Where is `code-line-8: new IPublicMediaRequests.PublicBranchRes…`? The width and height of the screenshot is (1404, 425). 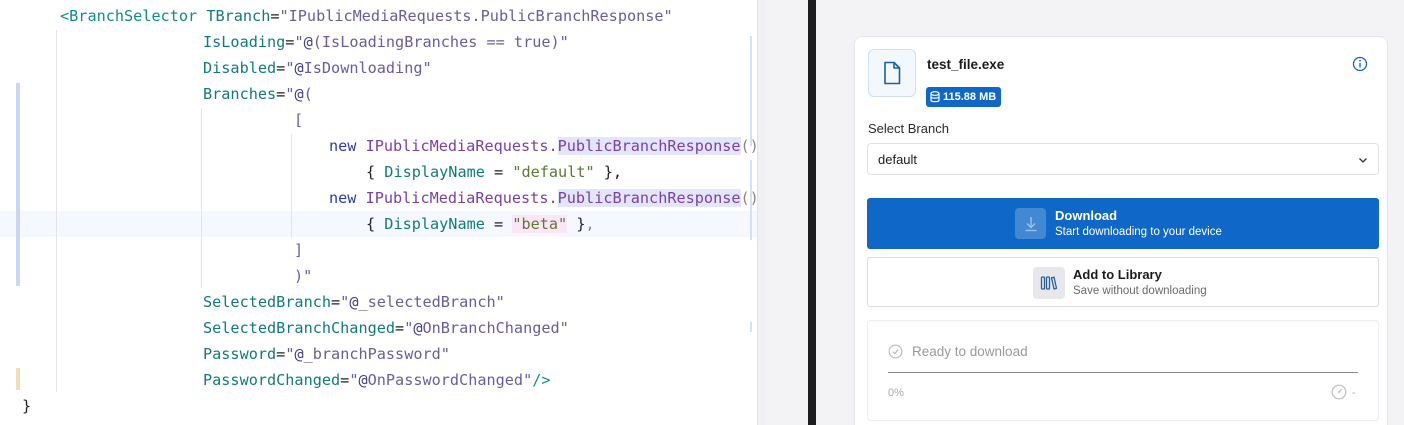
code-line-8: new IPublicMediaRequests.PublicBranchRes… is located at coordinates (543, 198).